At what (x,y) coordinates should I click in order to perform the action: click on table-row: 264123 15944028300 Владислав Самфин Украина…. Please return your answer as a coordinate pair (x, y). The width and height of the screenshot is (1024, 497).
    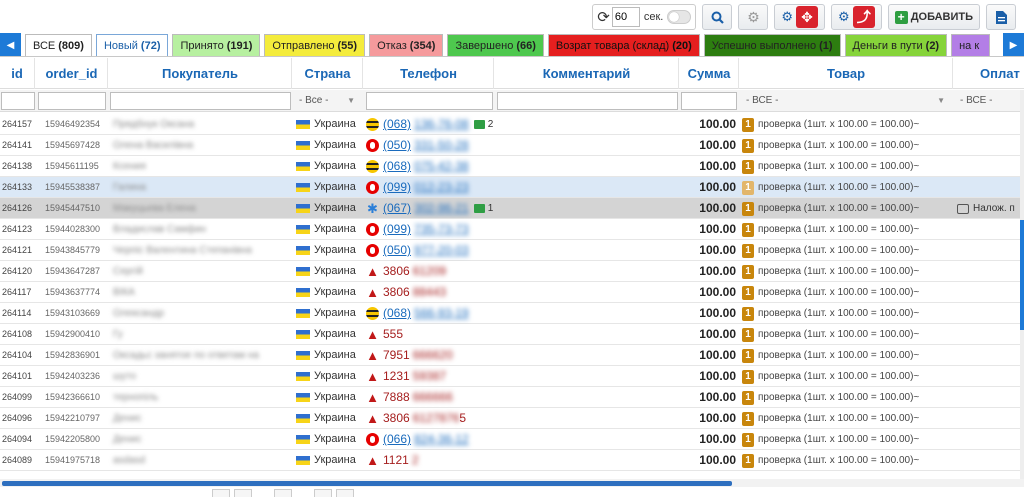
    Looking at the image, I should click on (512, 229).